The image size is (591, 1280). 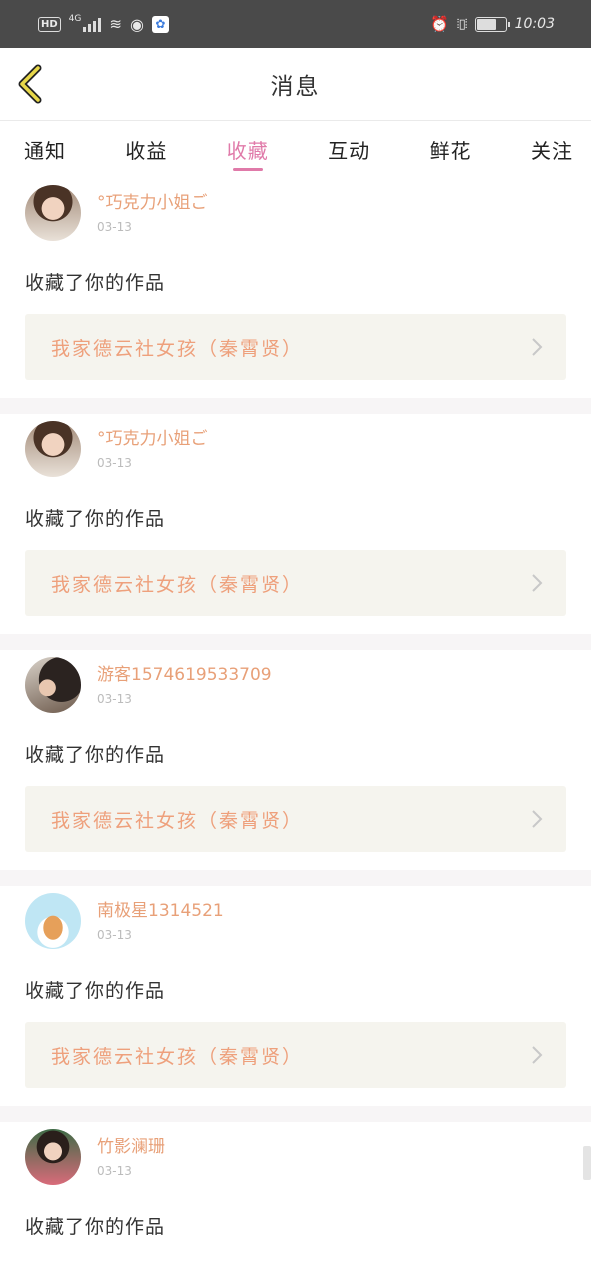 I want to click on chevron-left-icon, so click(x=31, y=84).